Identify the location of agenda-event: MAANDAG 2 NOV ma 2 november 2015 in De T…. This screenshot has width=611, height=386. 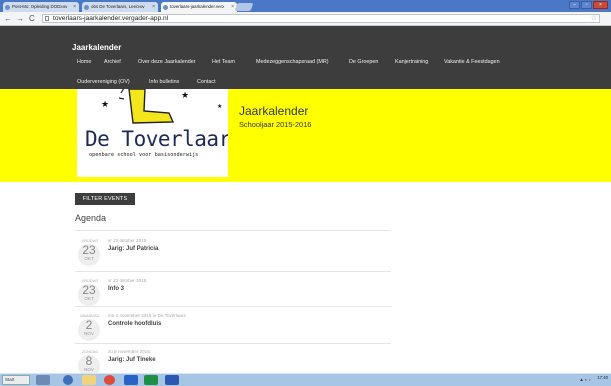
(235, 329).